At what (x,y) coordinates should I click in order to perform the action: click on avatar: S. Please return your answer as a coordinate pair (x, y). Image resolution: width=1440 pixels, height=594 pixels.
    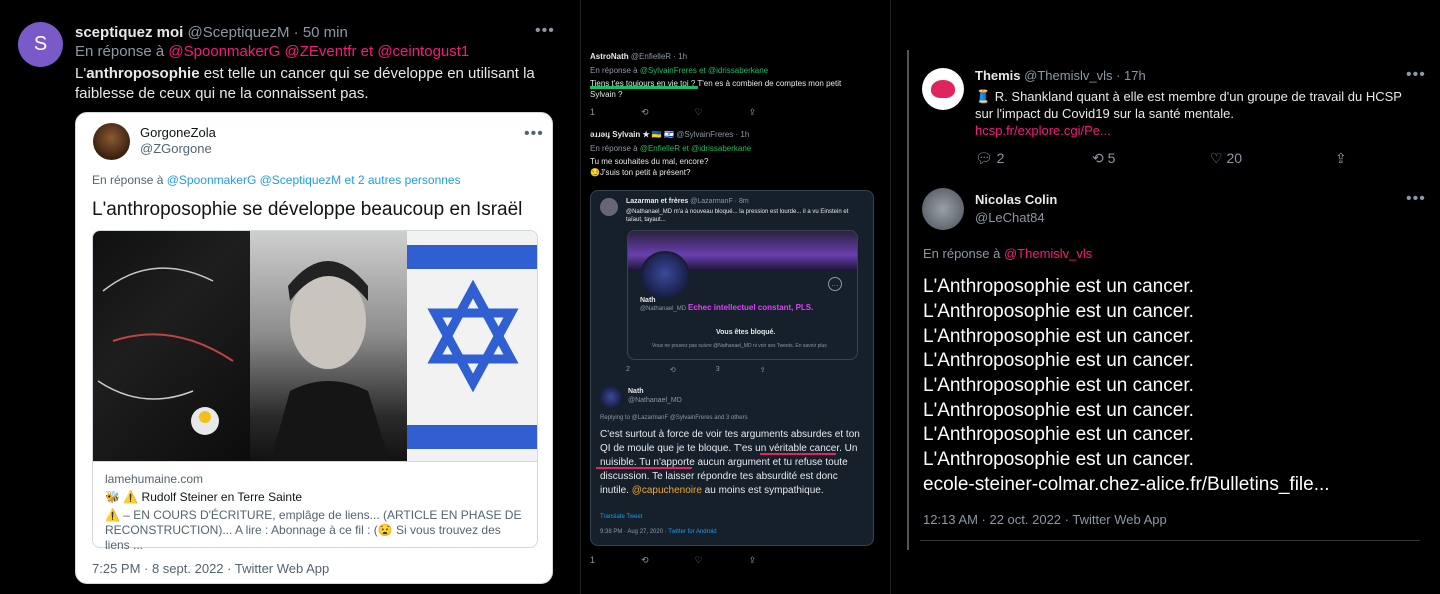
    Looking at the image, I should click on (40, 44).